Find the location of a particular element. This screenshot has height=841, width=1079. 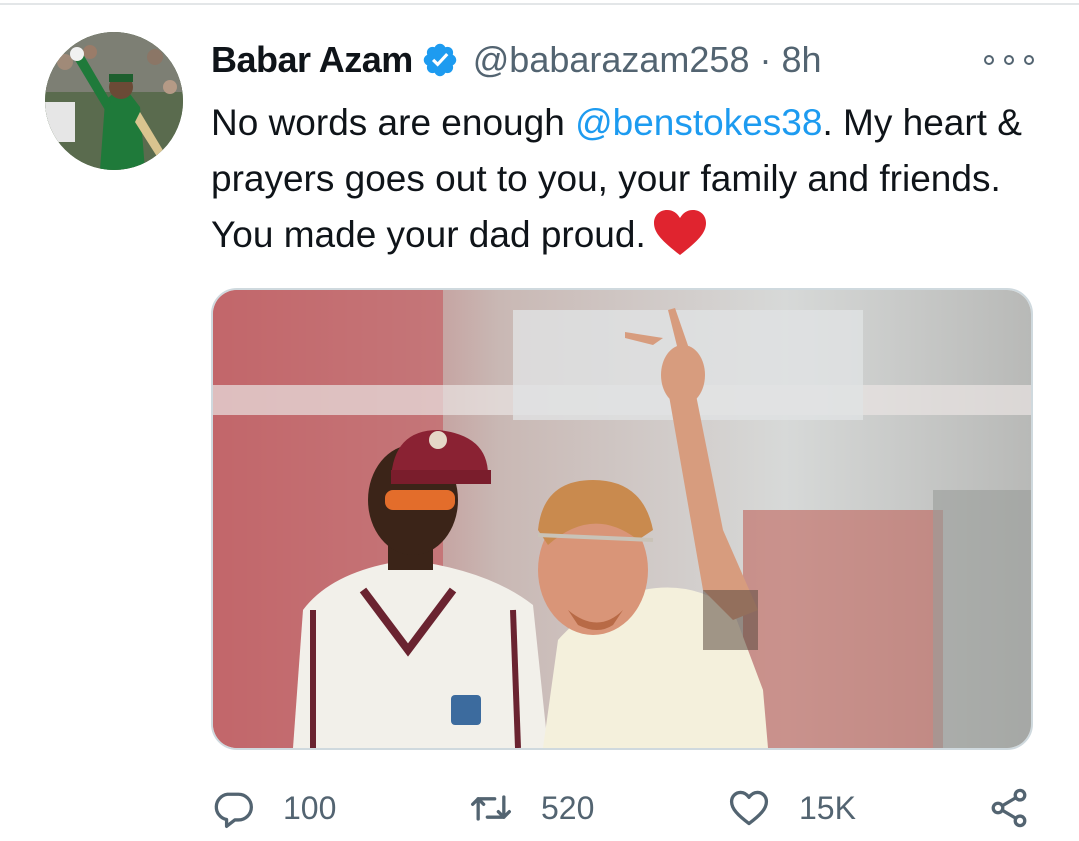

more-options-icon is located at coordinates (1009, 60).